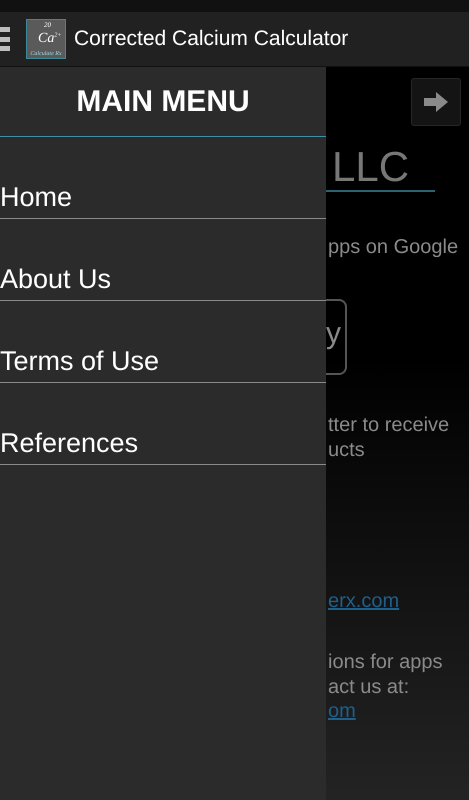  What do you see at coordinates (389, 438) in the screenshot?
I see `paragraph: tter to receive ucts` at bounding box center [389, 438].